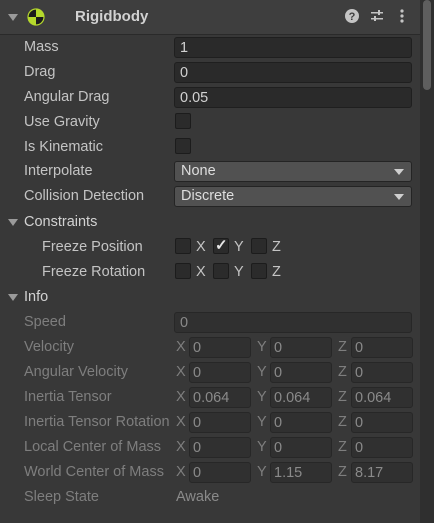 The image size is (434, 523). I want to click on inertia-tensor-rotation-z-field: 0, so click(382, 422).